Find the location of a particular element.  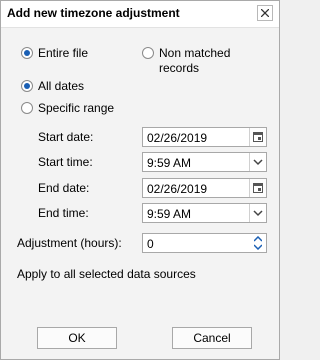

chevron-up-icon is located at coordinates (258, 239).